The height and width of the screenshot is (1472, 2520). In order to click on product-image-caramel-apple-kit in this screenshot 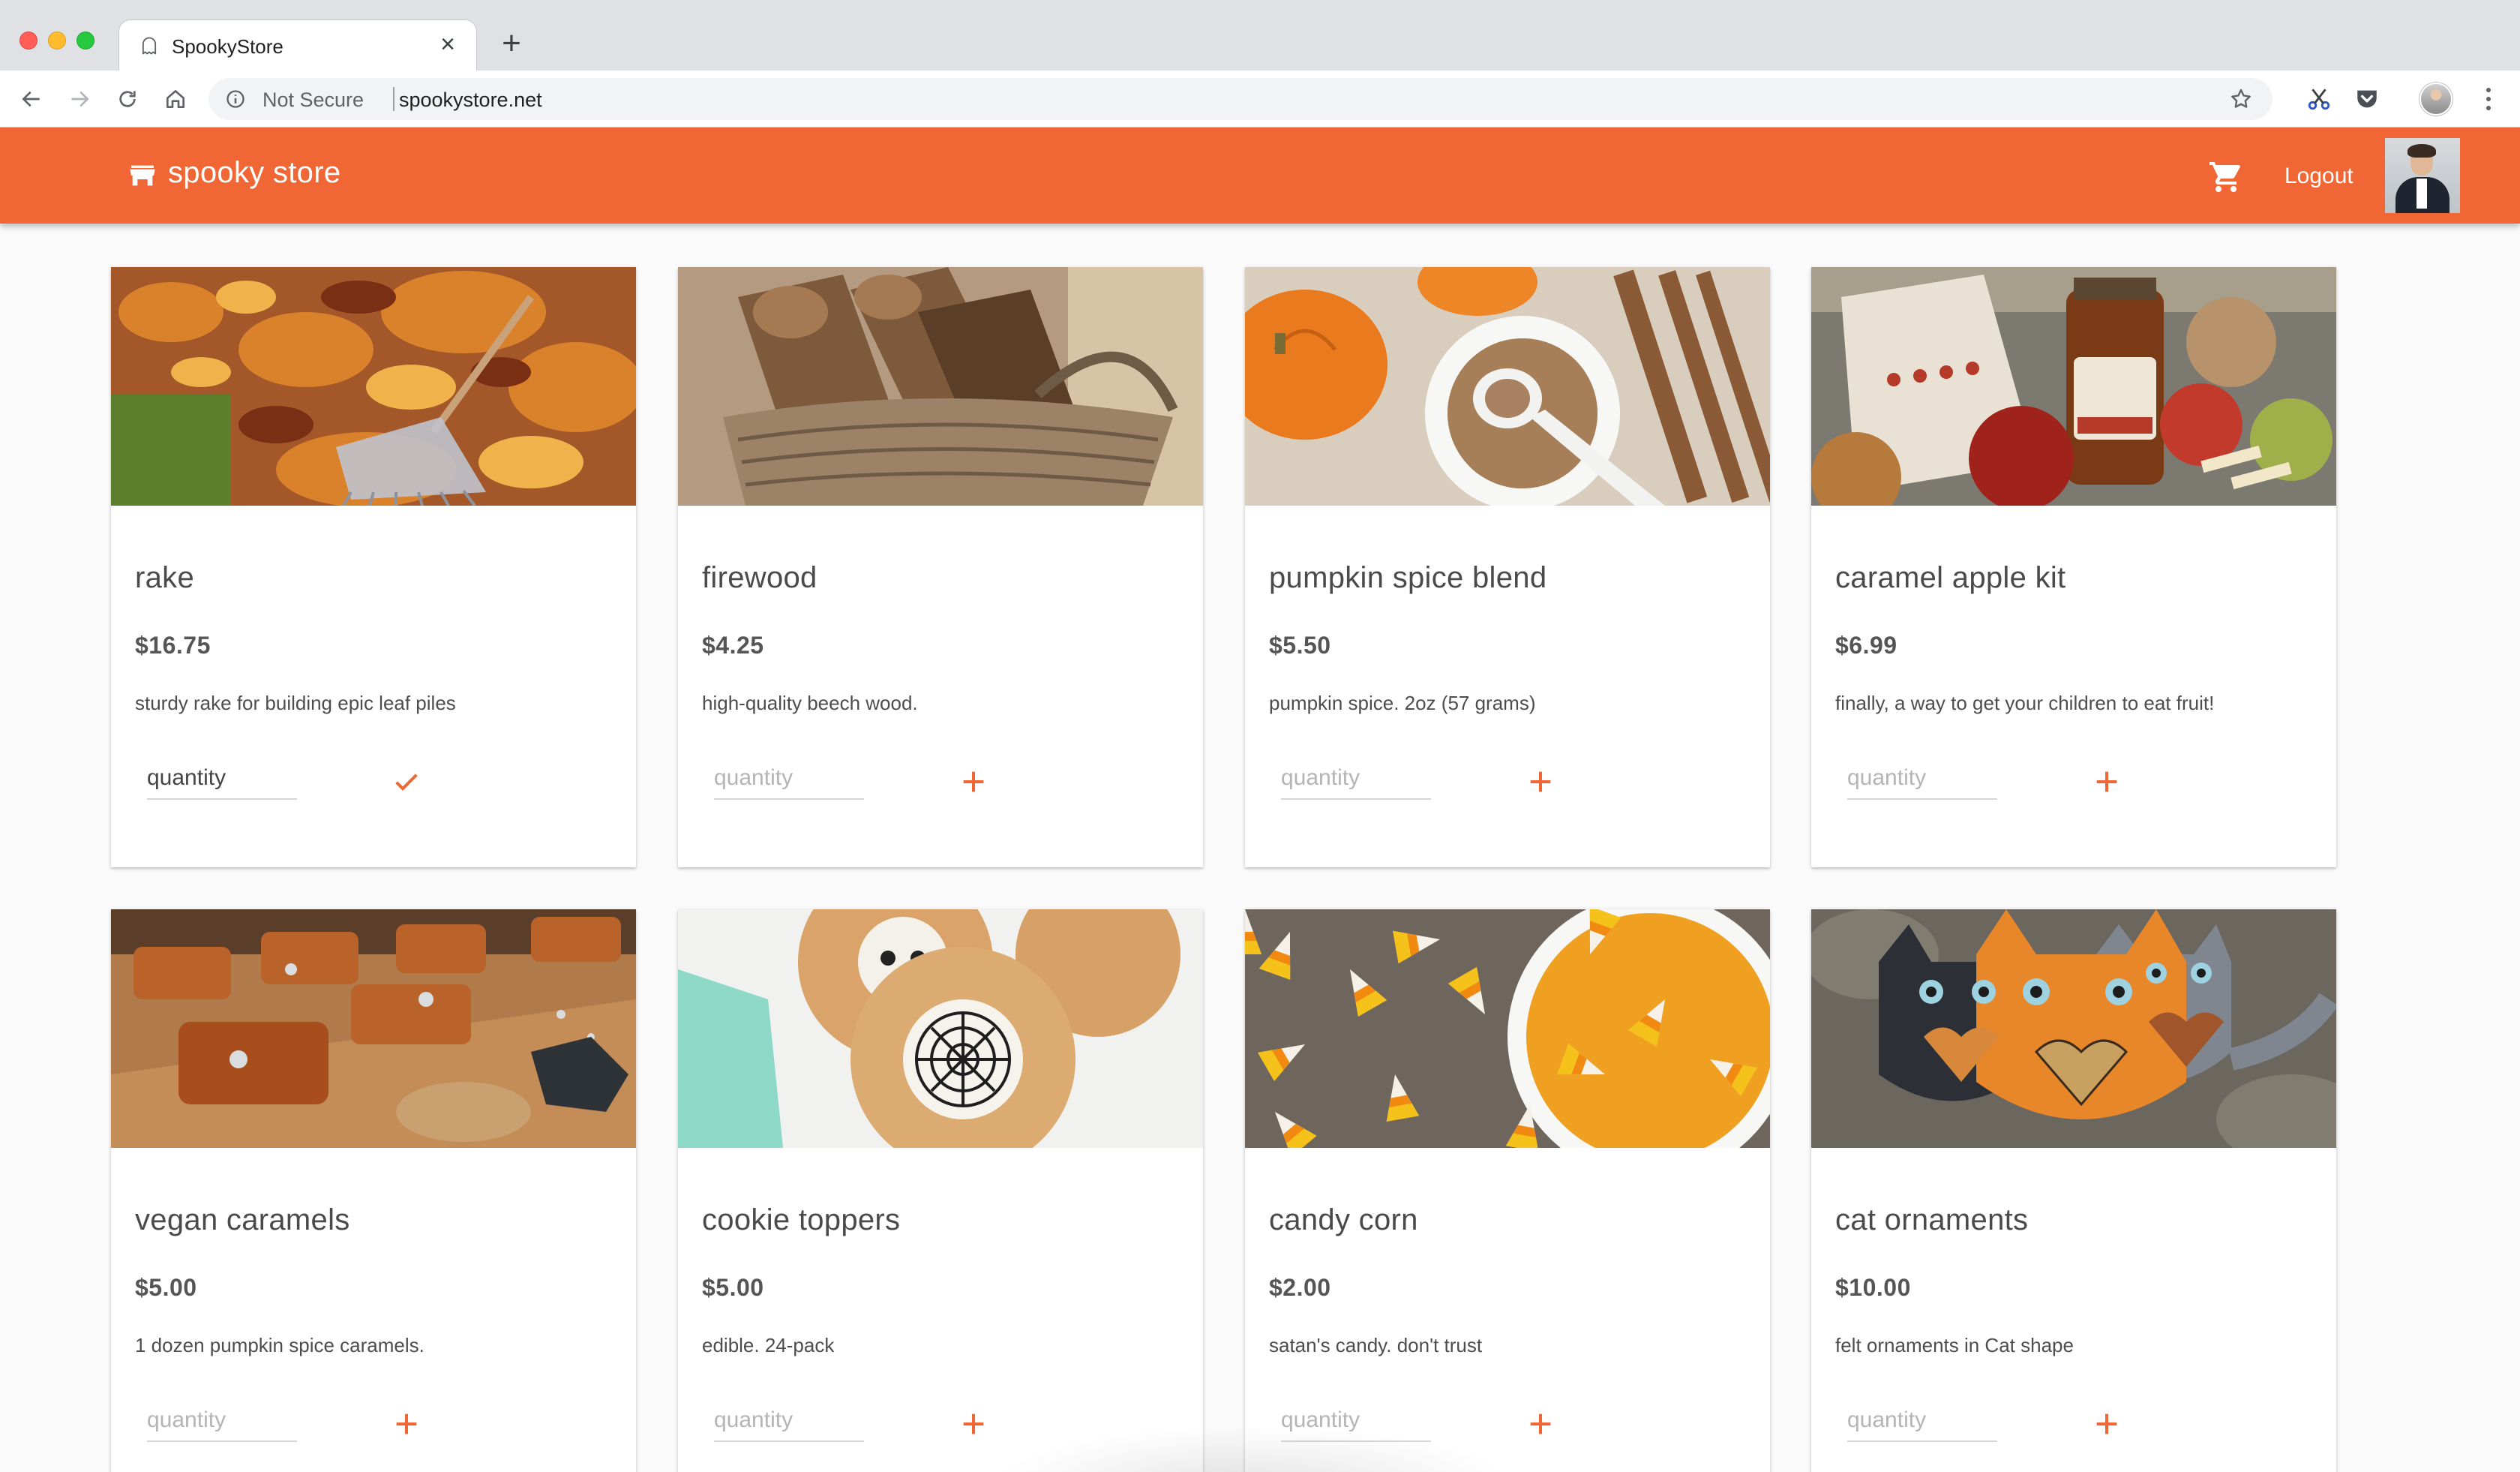, I will do `click(2073, 386)`.